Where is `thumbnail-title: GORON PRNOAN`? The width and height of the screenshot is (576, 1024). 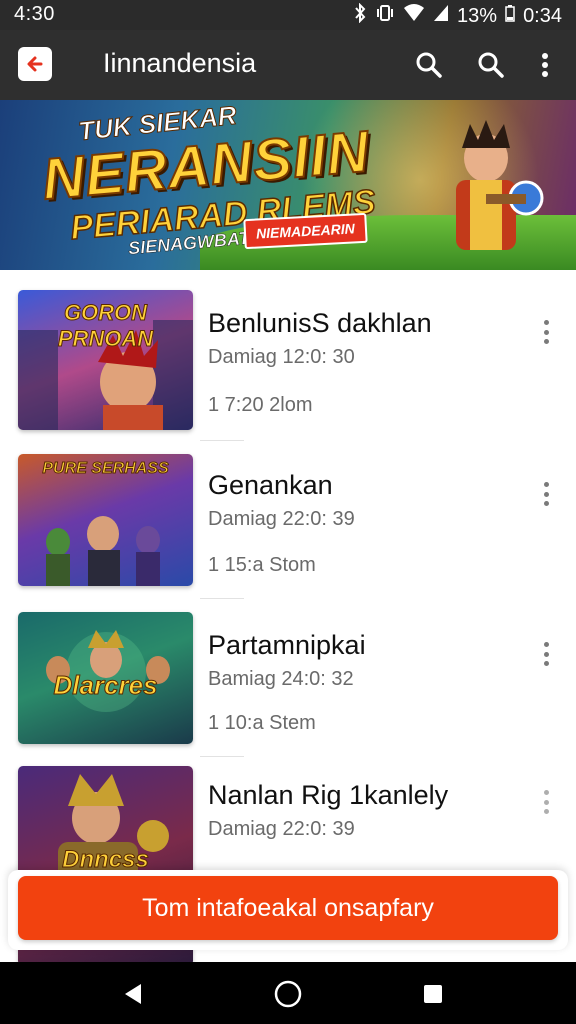
thumbnail-title: GORON PRNOAN is located at coordinates (105, 326).